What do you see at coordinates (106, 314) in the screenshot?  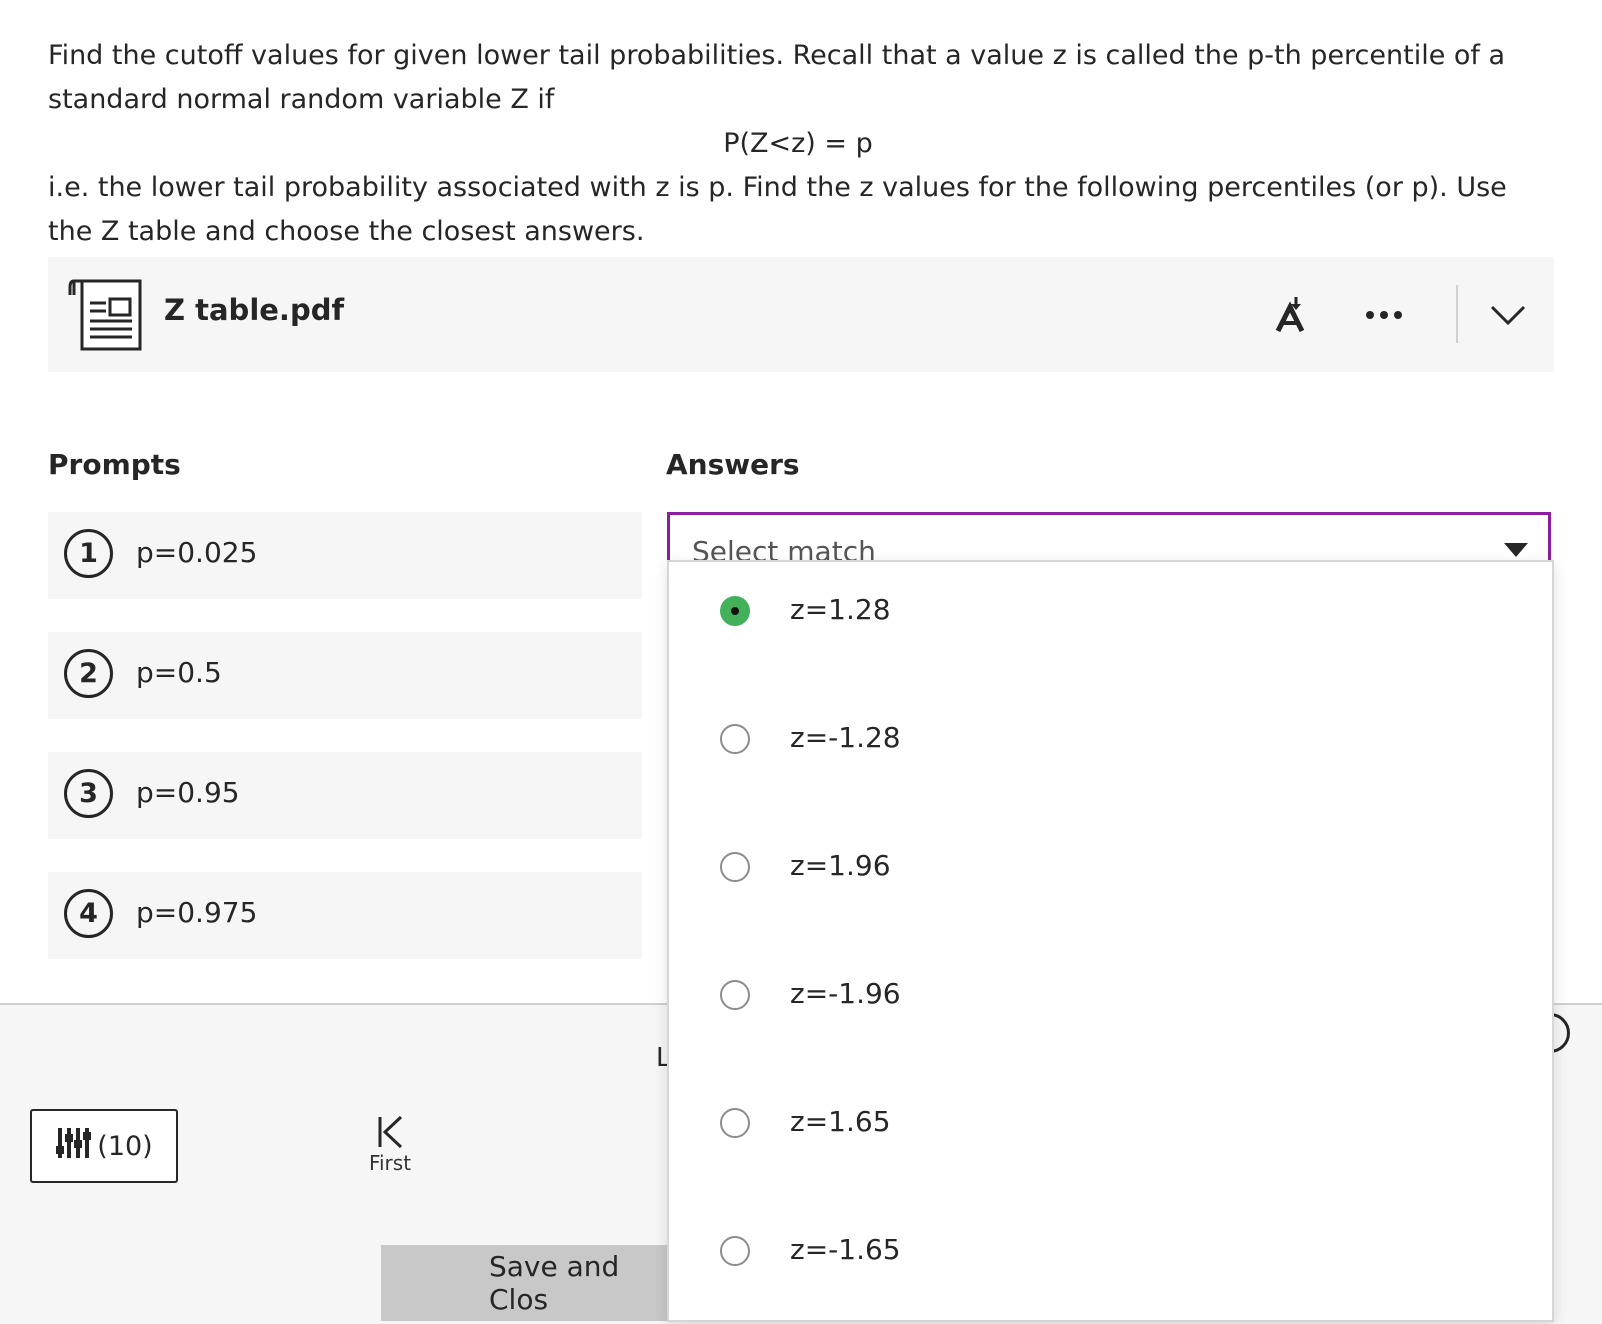 I see `document-icon` at bounding box center [106, 314].